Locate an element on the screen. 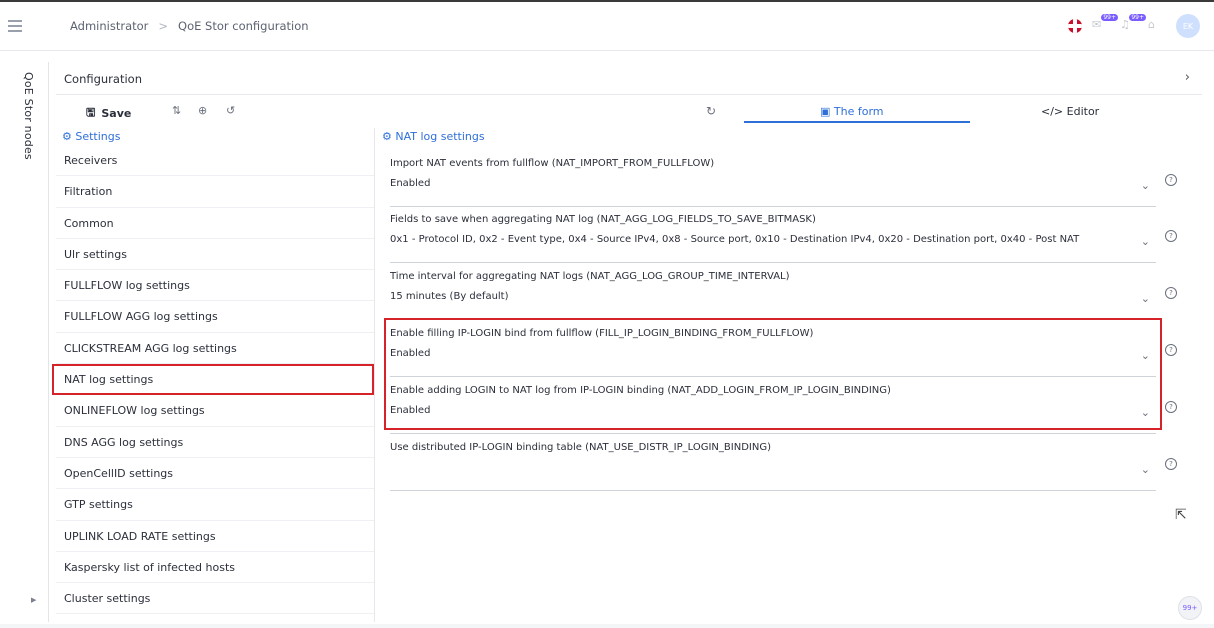 This screenshot has height=628, width=1214. avatar: EK is located at coordinates (1188, 26).